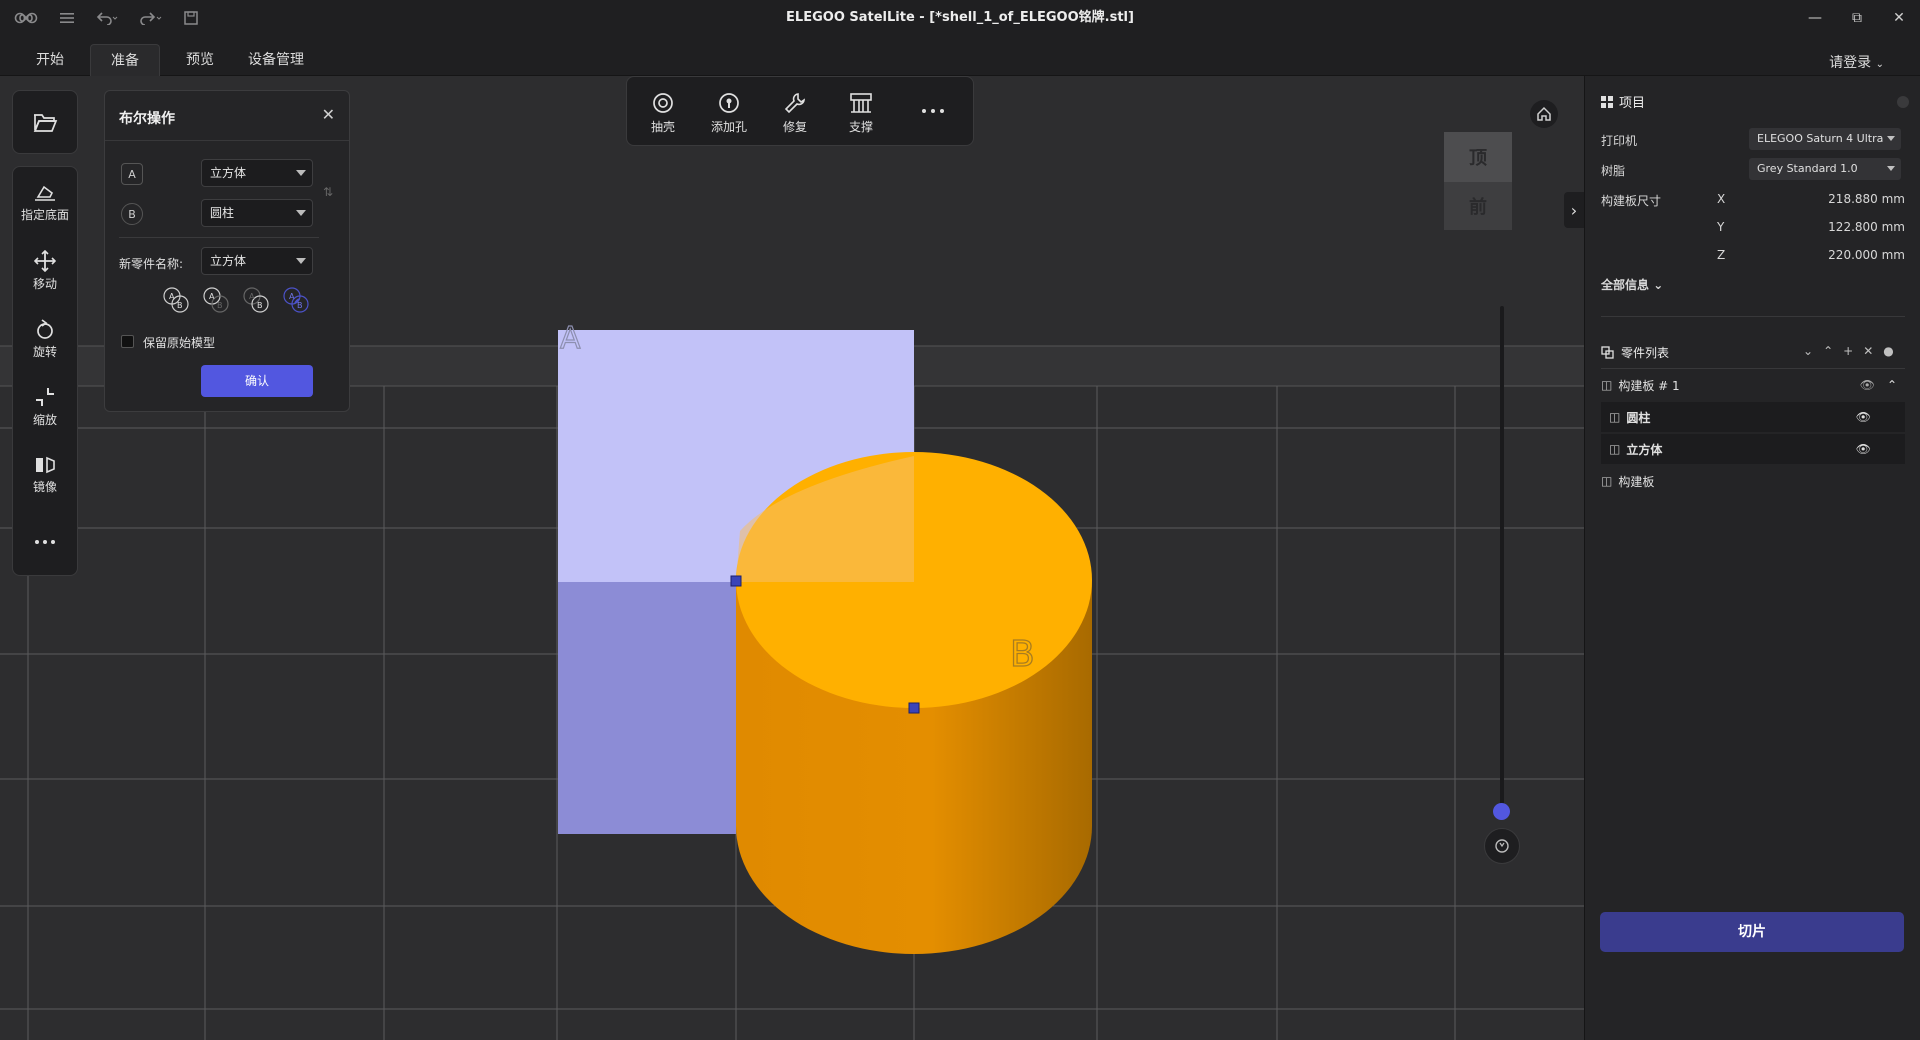  I want to click on part-label-cube: 立方体, so click(1644, 449).